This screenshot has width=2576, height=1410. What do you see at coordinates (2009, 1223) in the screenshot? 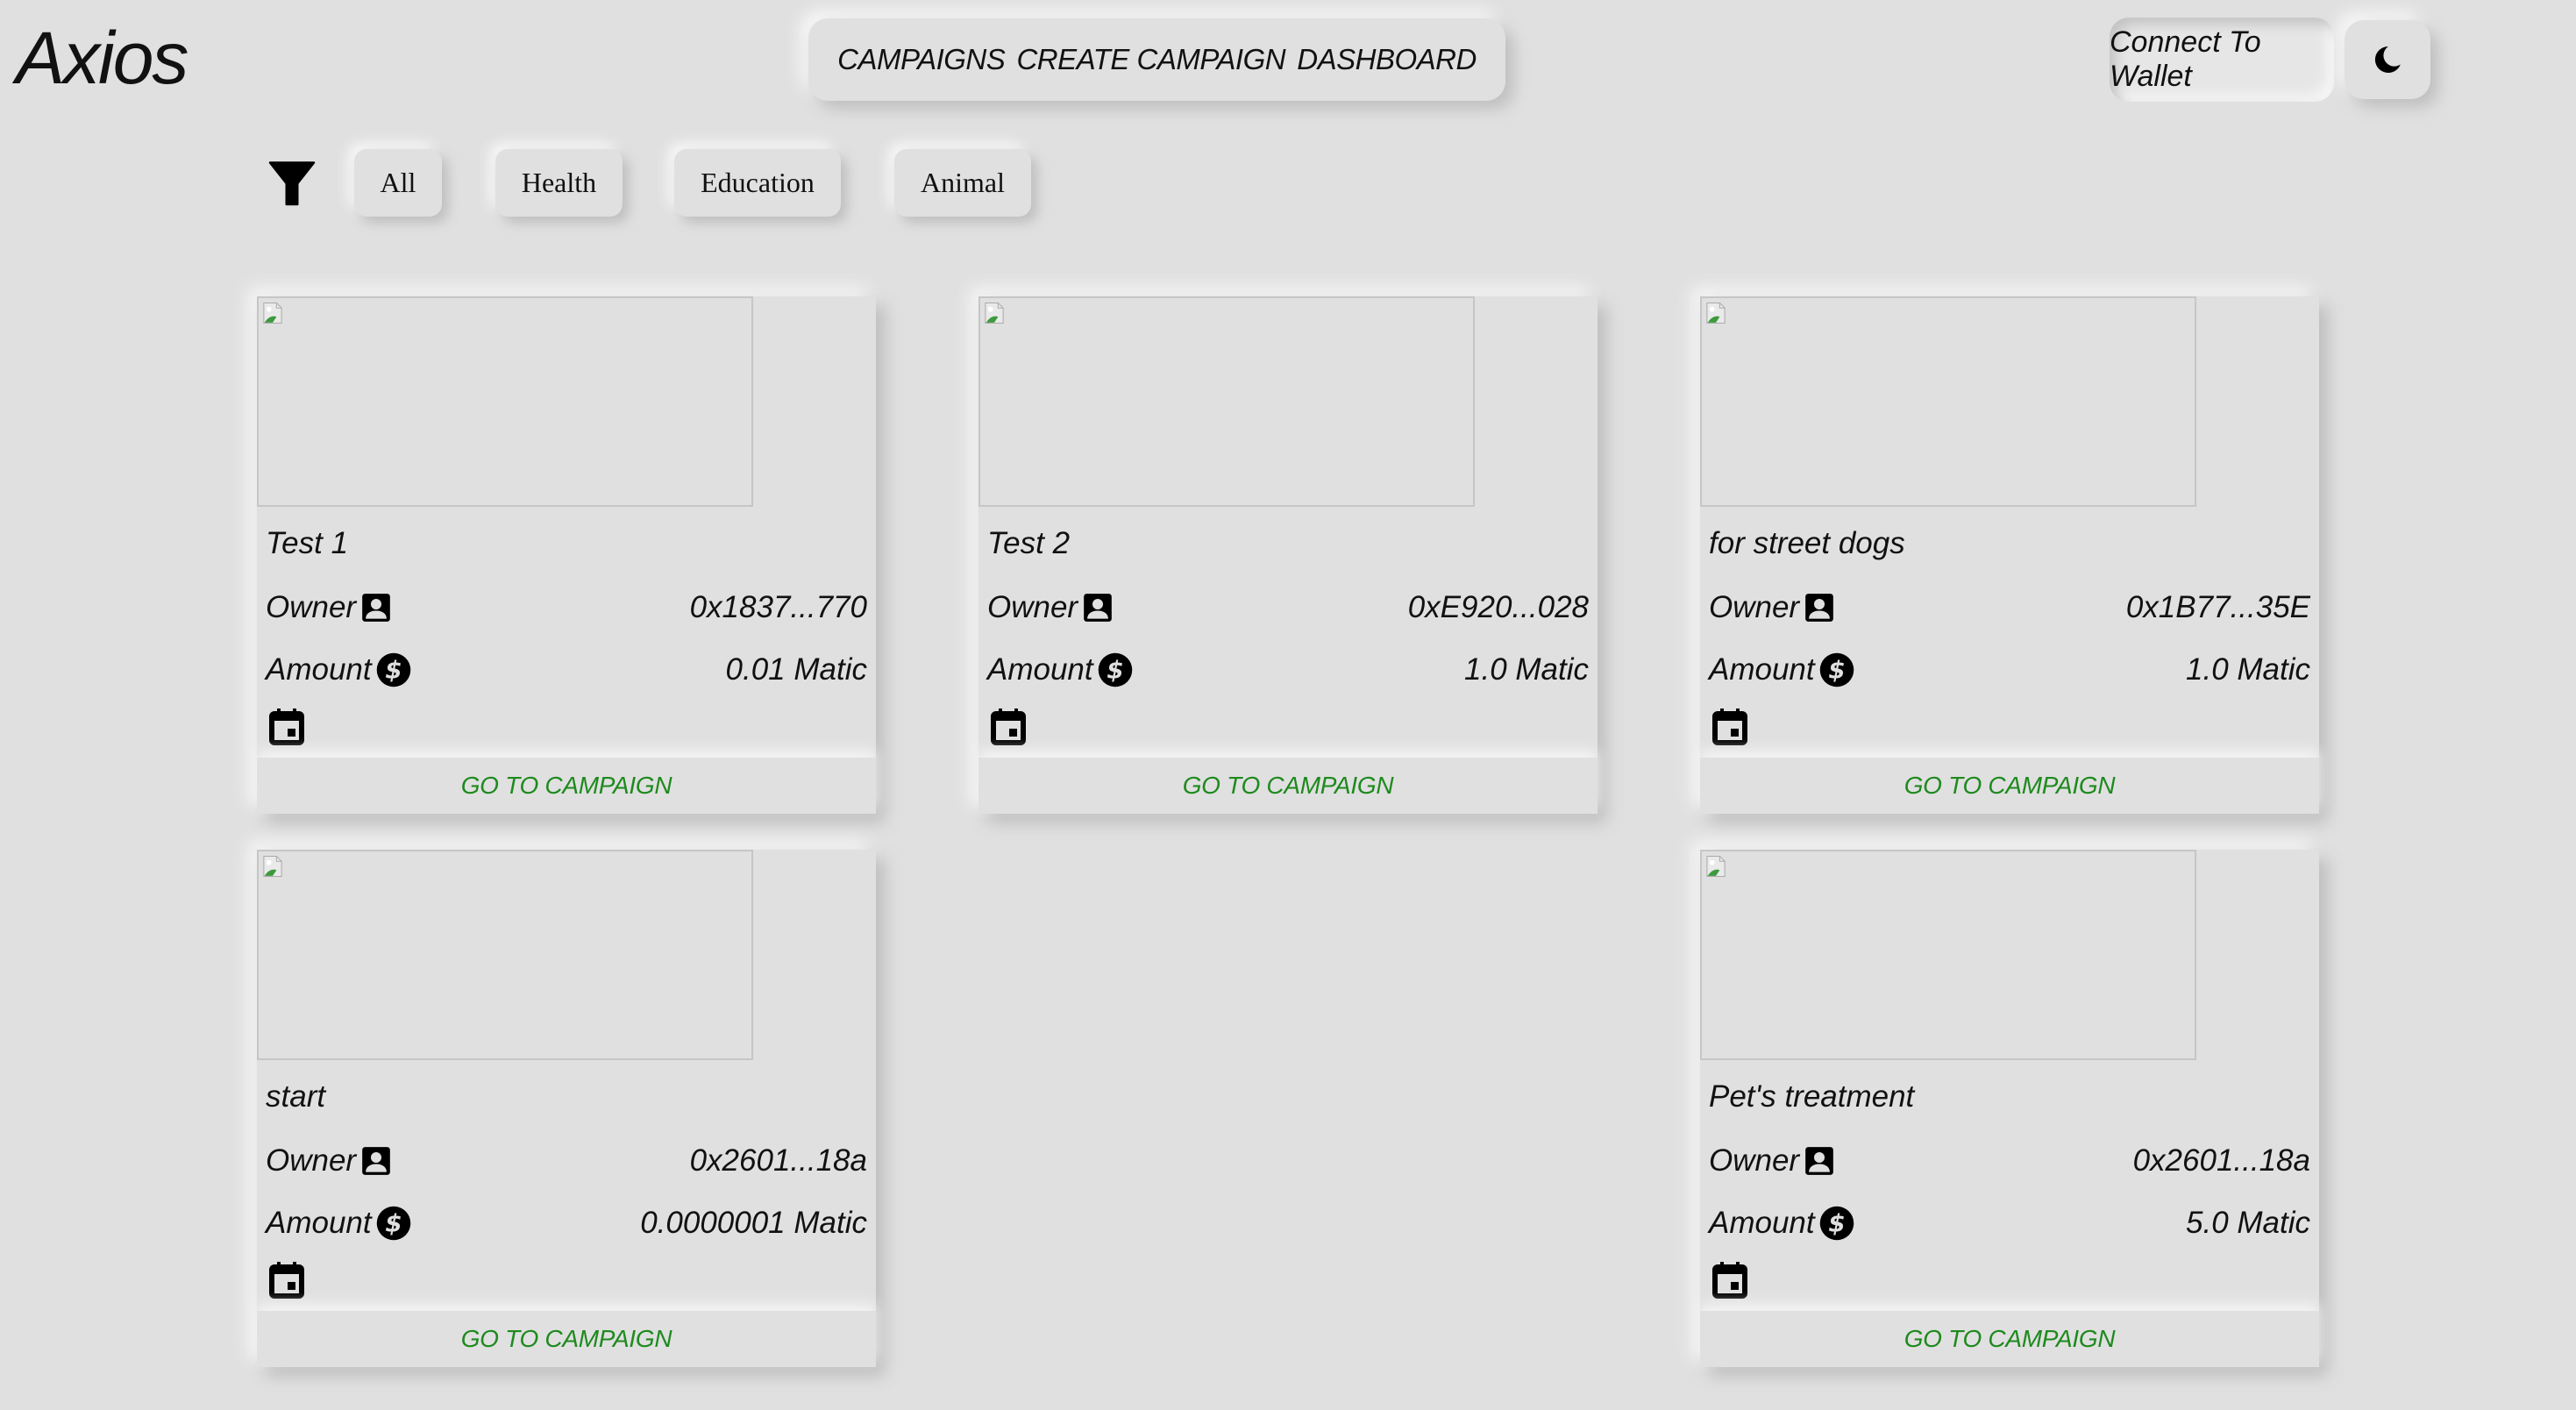
I see `amount-row: Amount $ 5.0 Matic` at bounding box center [2009, 1223].